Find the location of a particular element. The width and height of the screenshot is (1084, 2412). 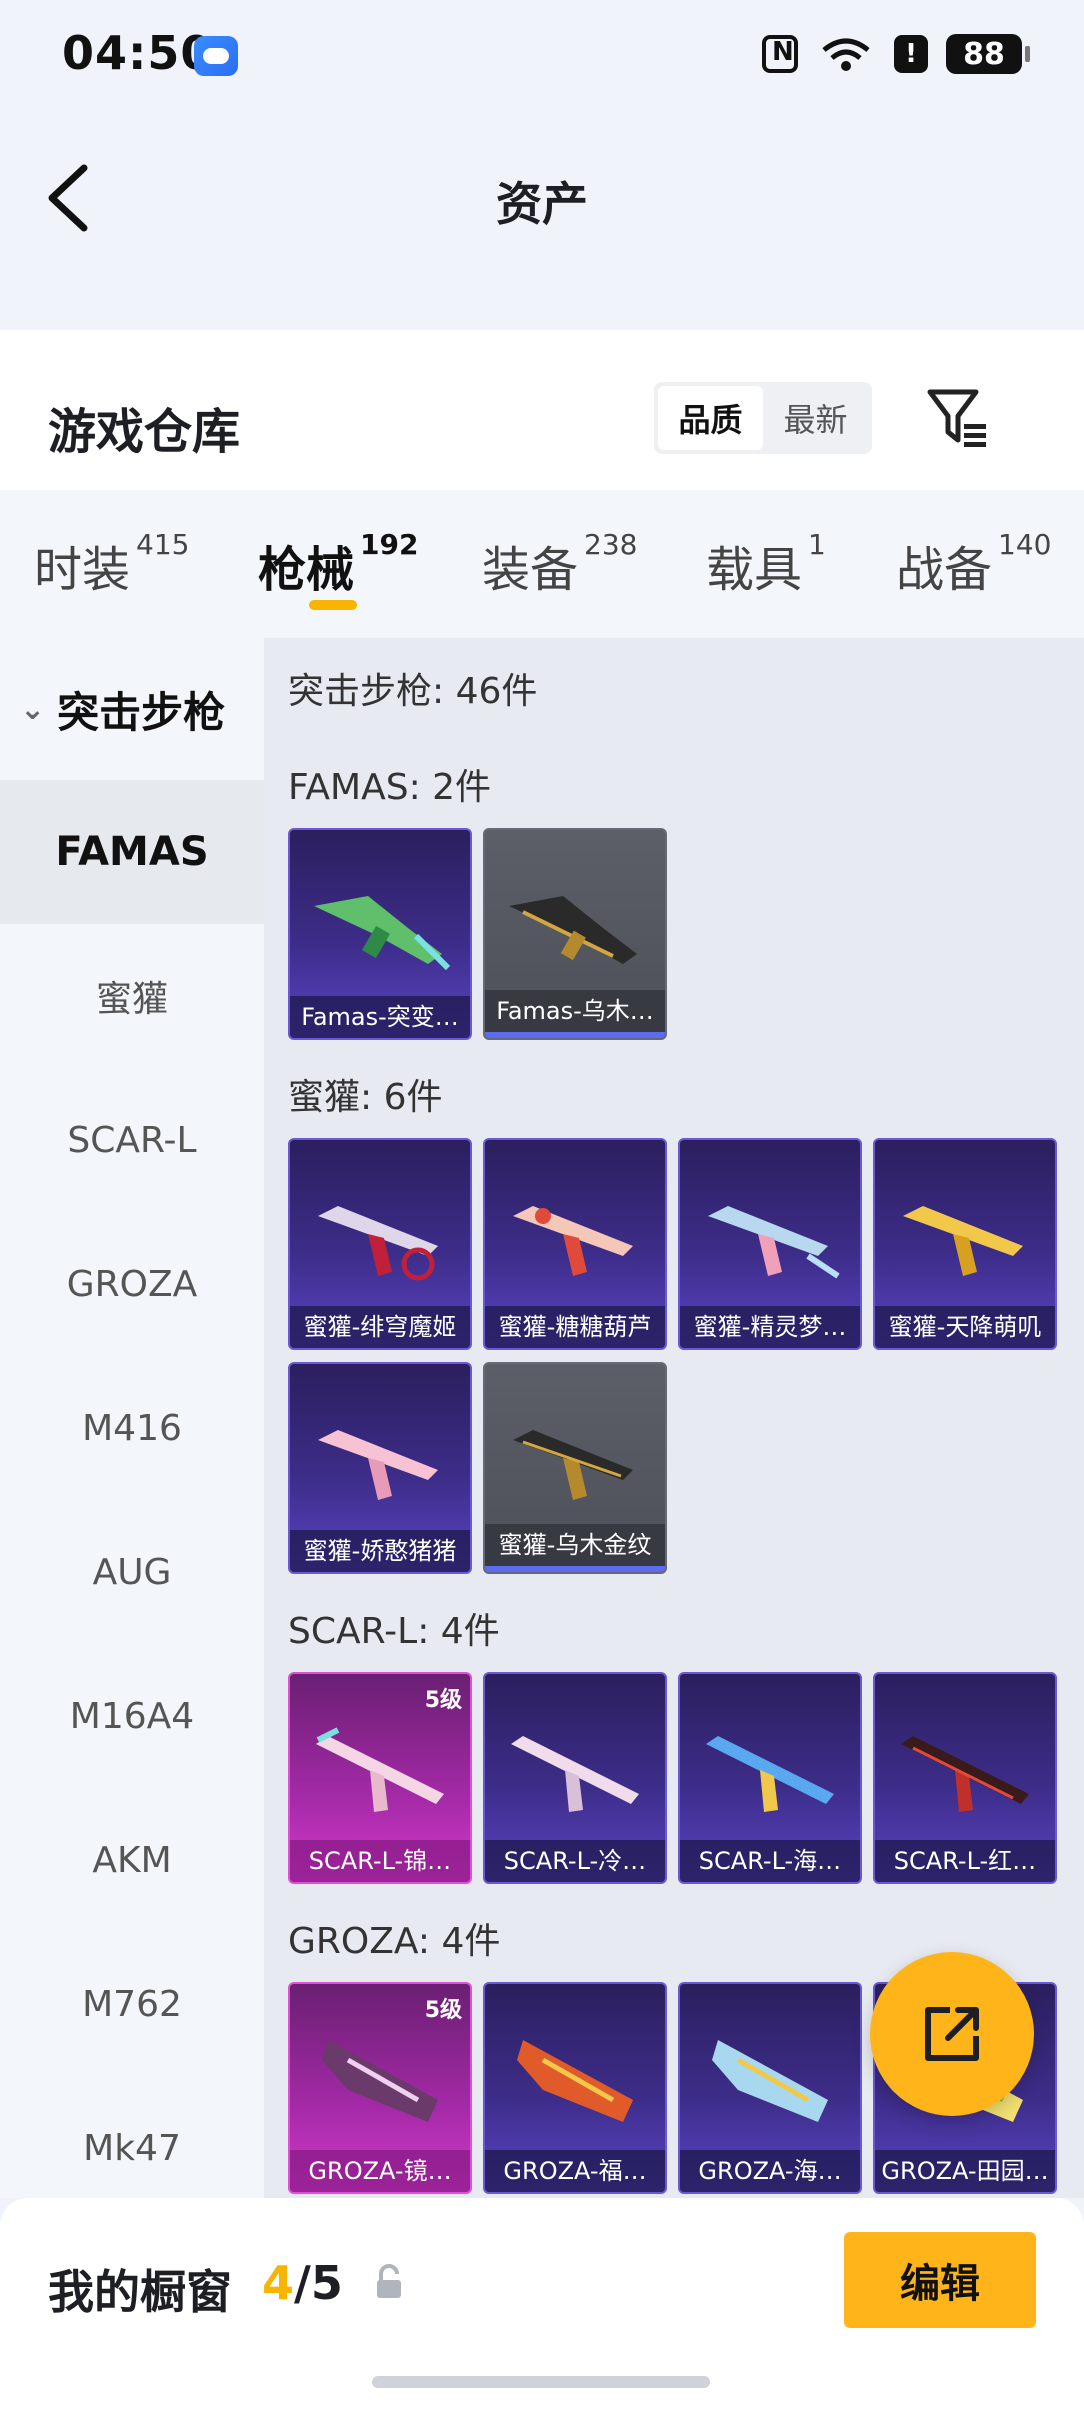

edit-button: 编辑 is located at coordinates (940, 2280).